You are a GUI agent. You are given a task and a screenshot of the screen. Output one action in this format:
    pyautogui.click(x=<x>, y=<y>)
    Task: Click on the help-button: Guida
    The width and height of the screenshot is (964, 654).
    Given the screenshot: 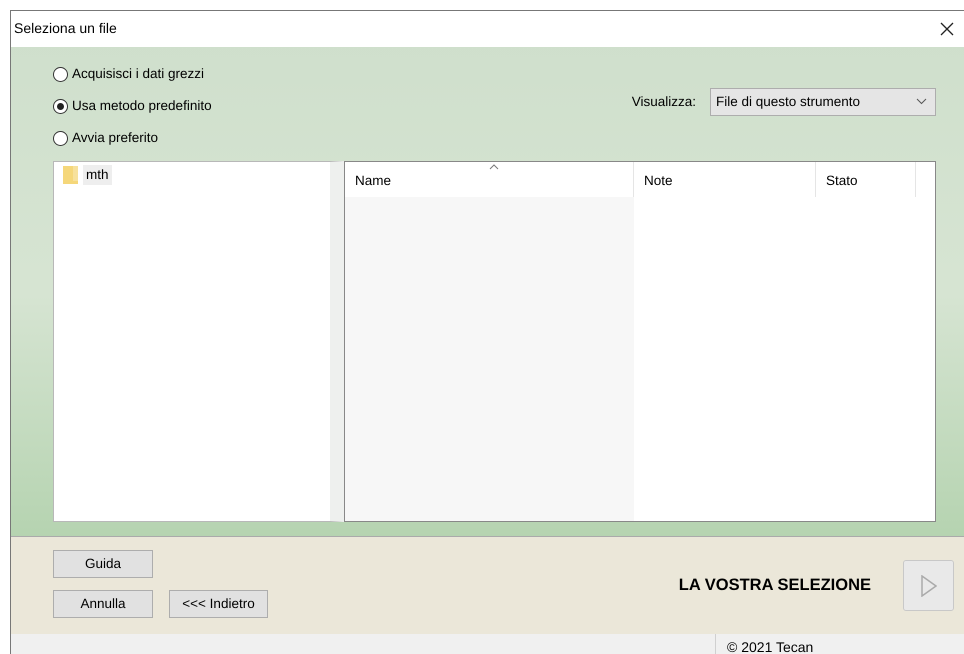 What is the action you would take?
    pyautogui.click(x=103, y=564)
    